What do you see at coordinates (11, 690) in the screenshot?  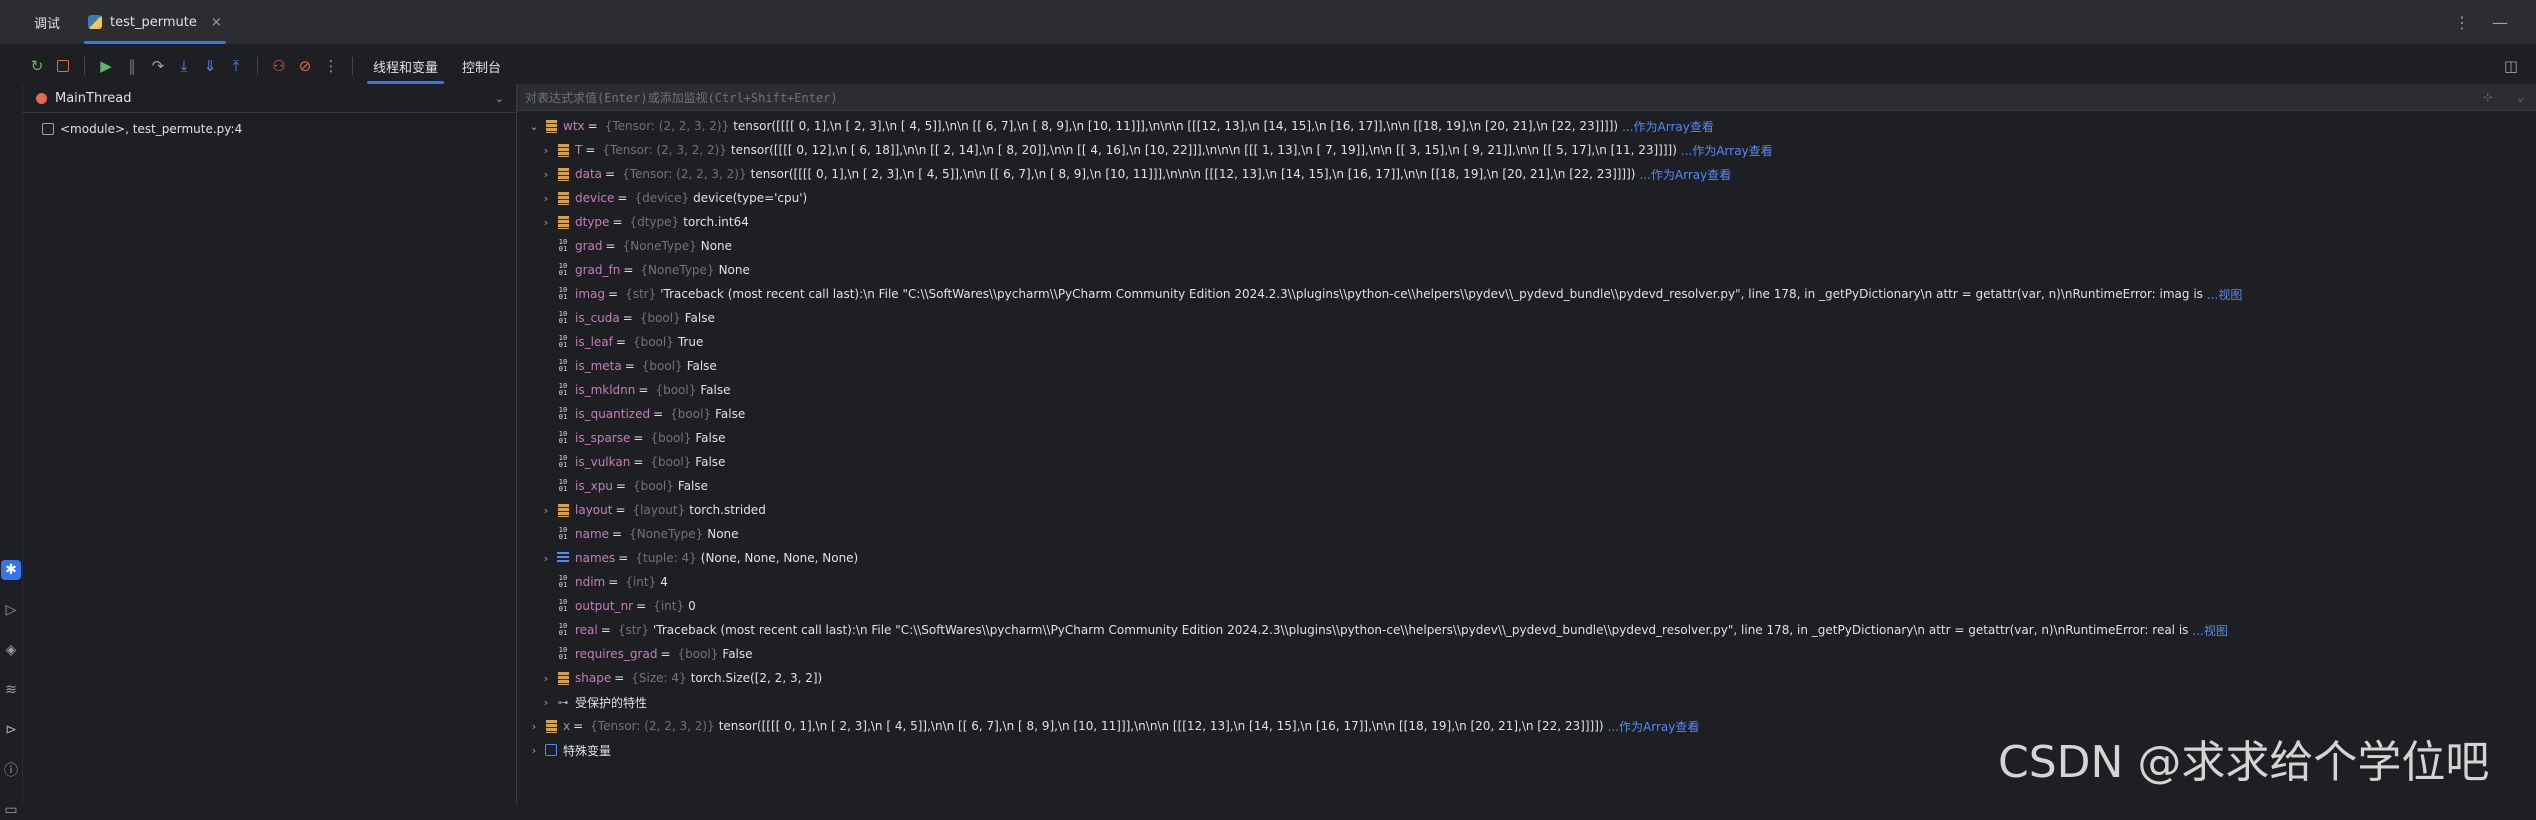 I see `layers-icon: ≋` at bounding box center [11, 690].